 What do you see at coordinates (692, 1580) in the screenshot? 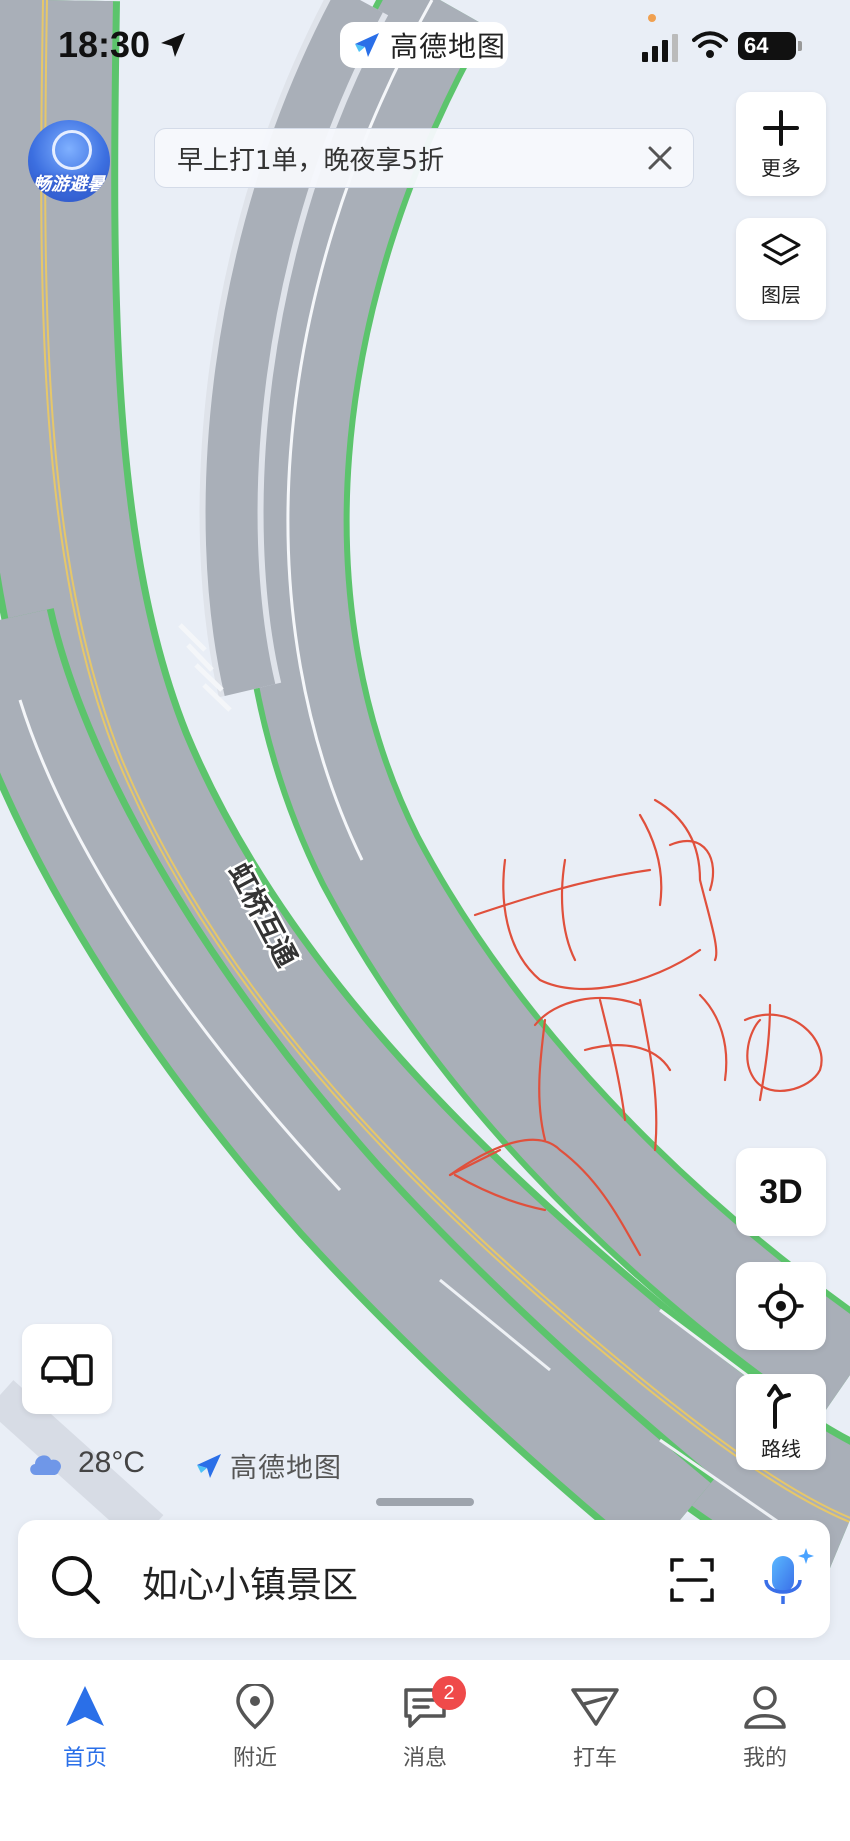
I see `scan-icon` at bounding box center [692, 1580].